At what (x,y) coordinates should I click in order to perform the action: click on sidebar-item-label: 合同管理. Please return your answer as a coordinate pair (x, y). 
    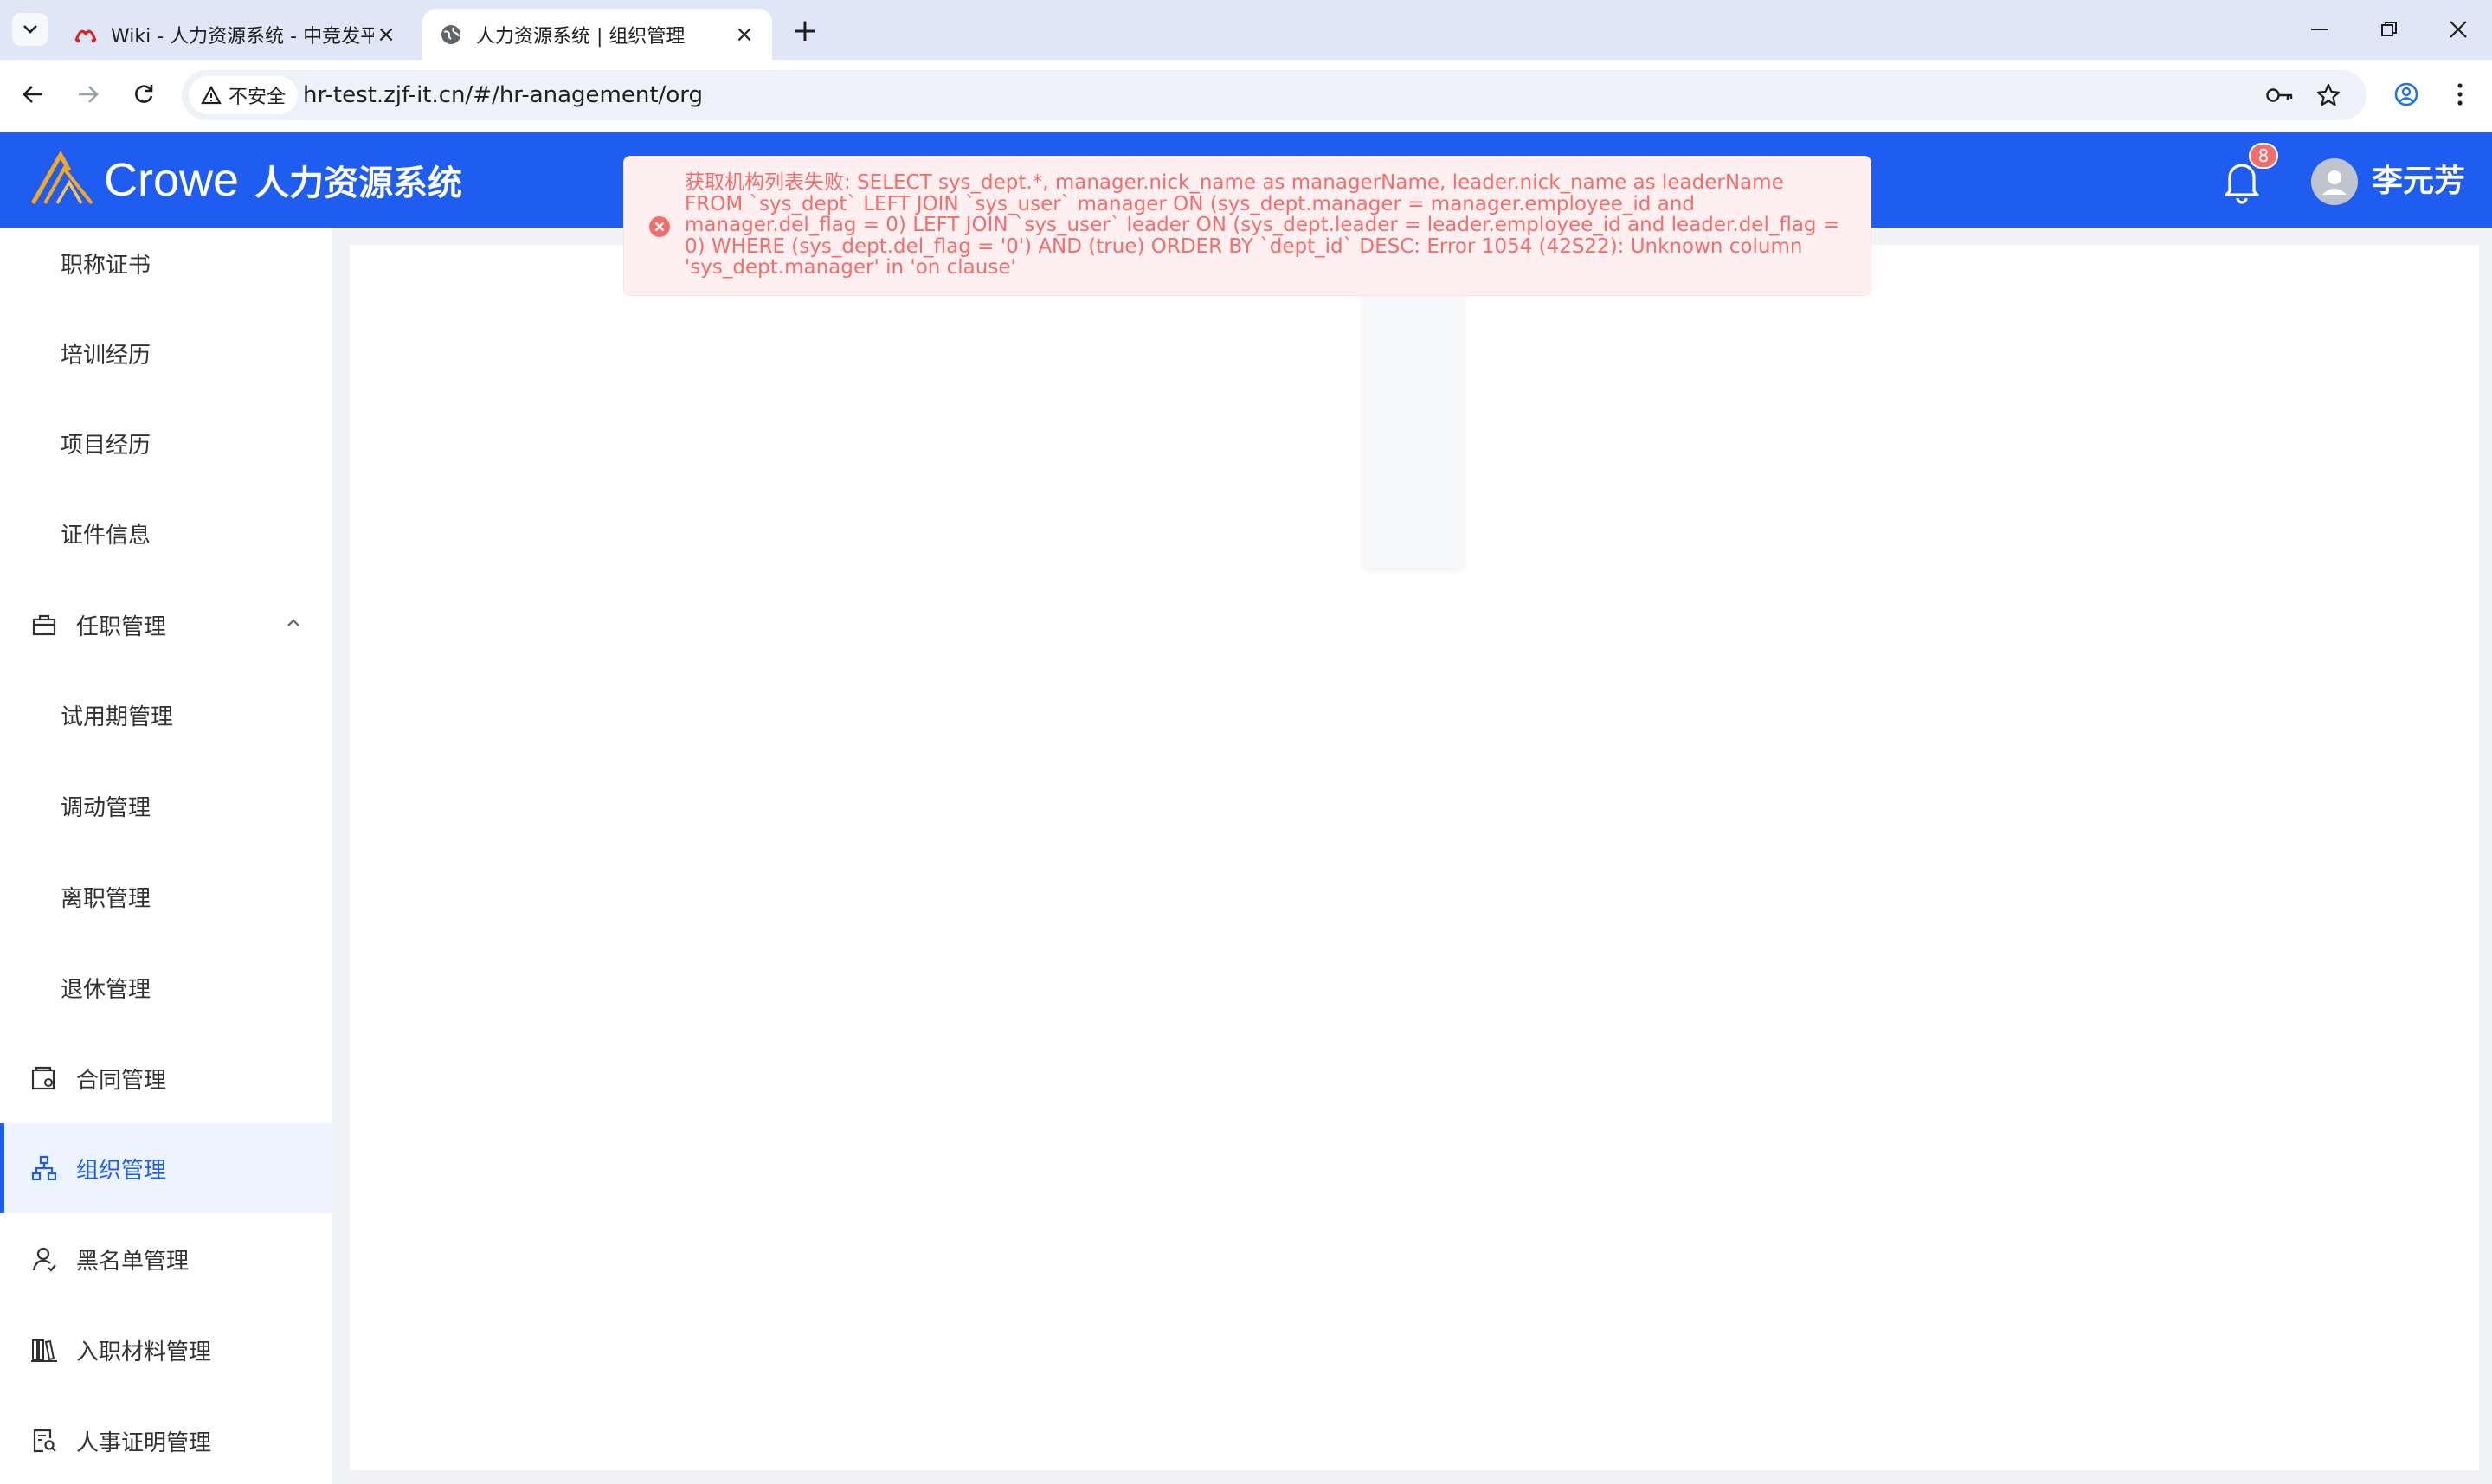
    Looking at the image, I should click on (121, 1080).